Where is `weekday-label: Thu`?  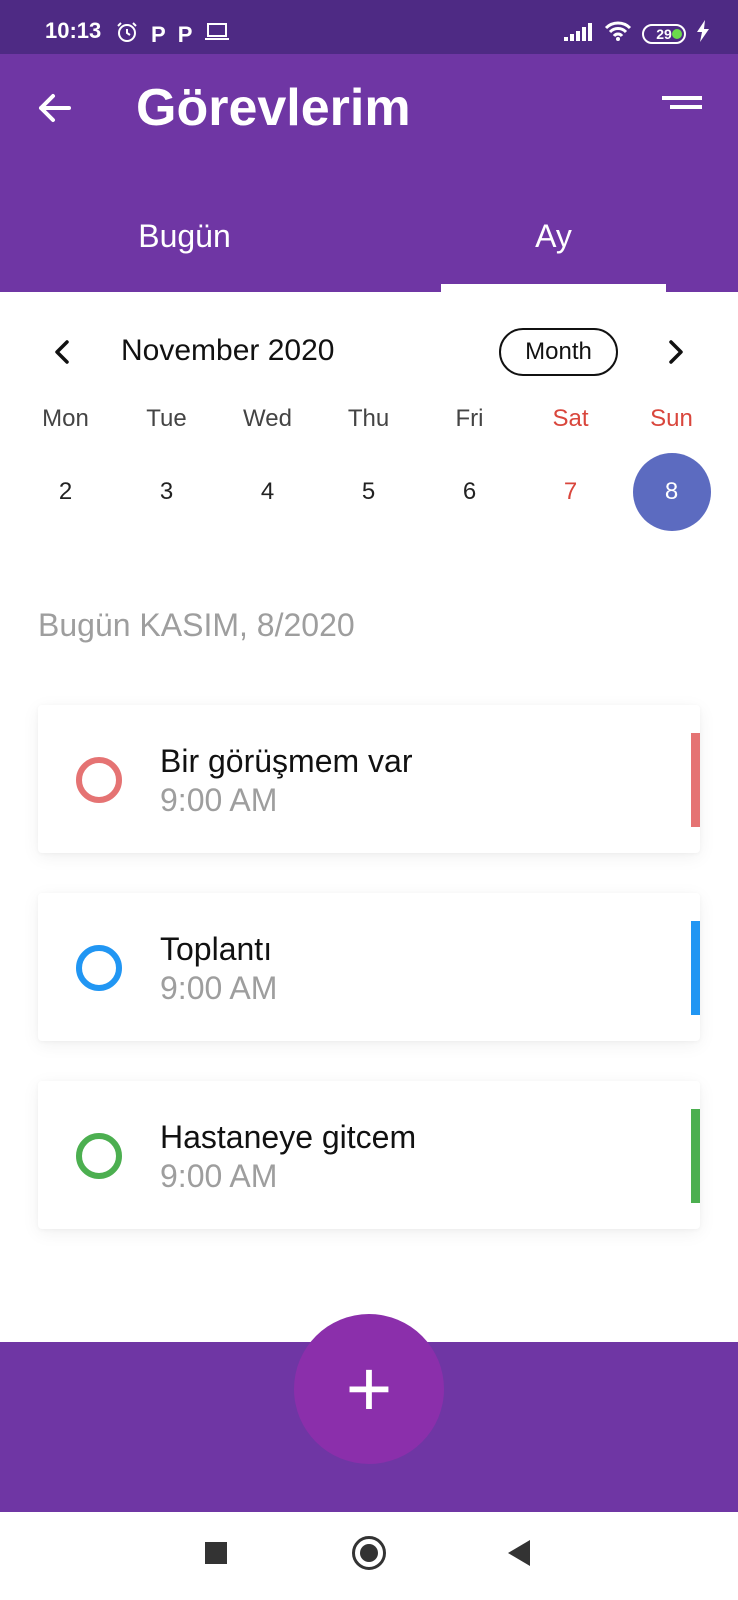 weekday-label: Thu is located at coordinates (368, 418).